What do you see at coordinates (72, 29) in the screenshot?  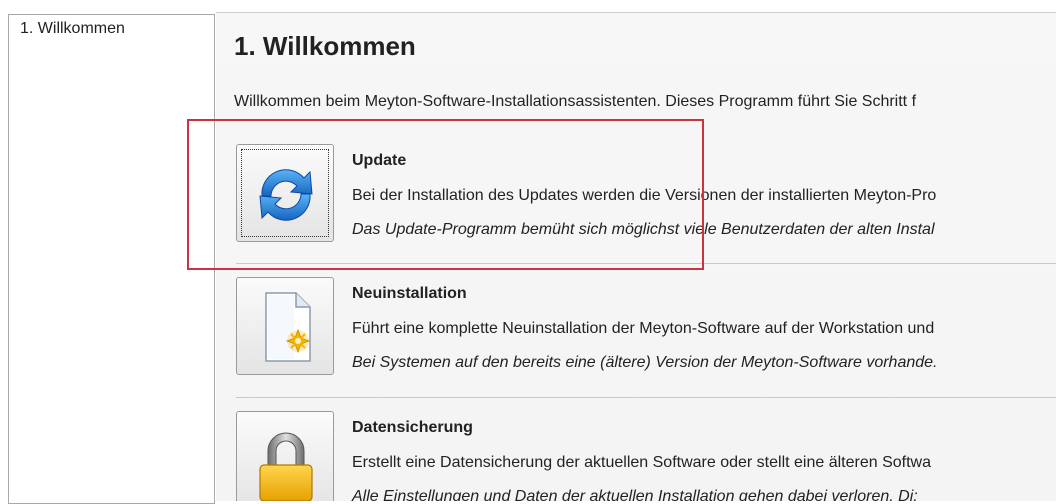 I see `step-item-welcome: 1. Willkommen` at bounding box center [72, 29].